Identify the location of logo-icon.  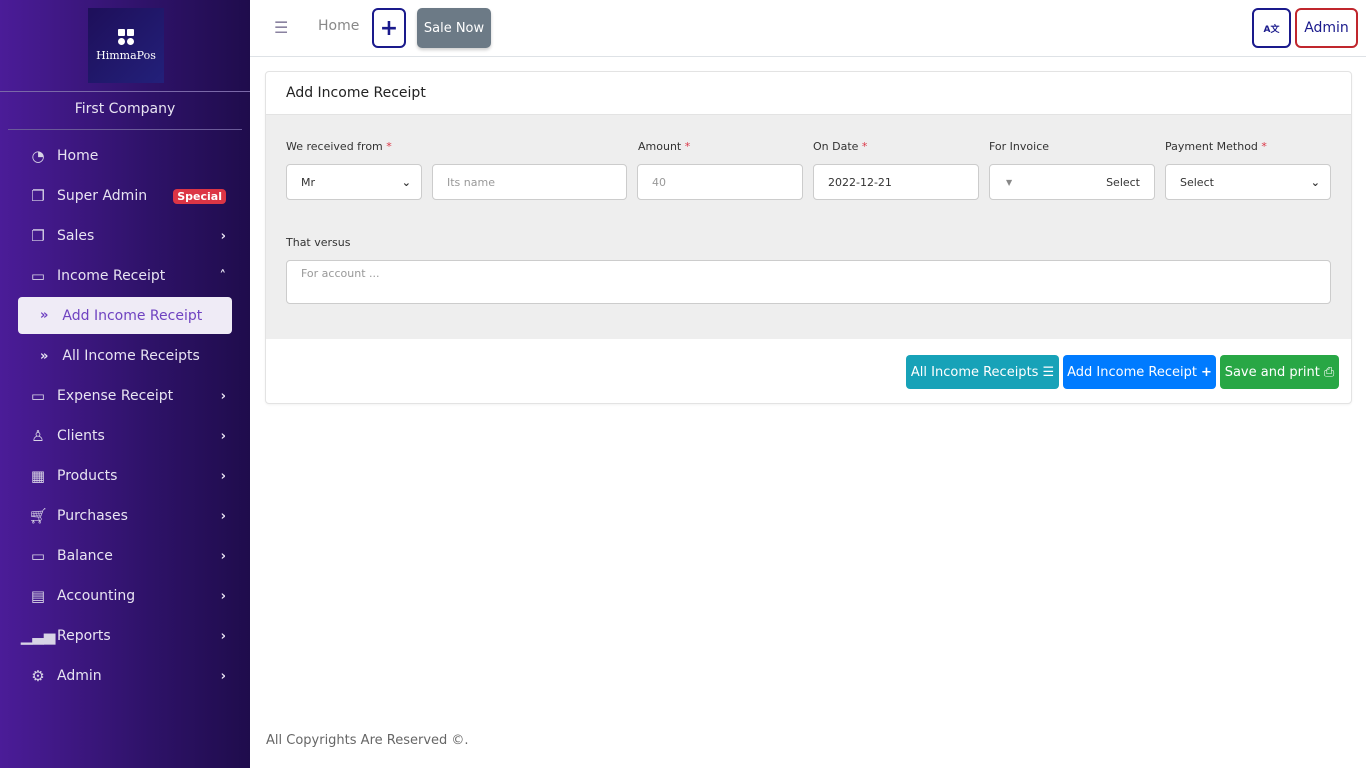
(126, 37).